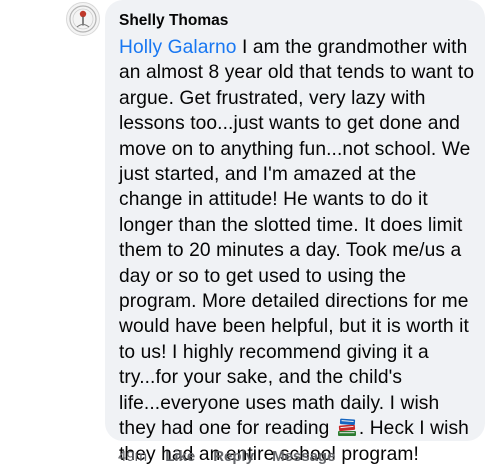  What do you see at coordinates (297, 21) in the screenshot?
I see `comment-author: Shelly Thomas` at bounding box center [297, 21].